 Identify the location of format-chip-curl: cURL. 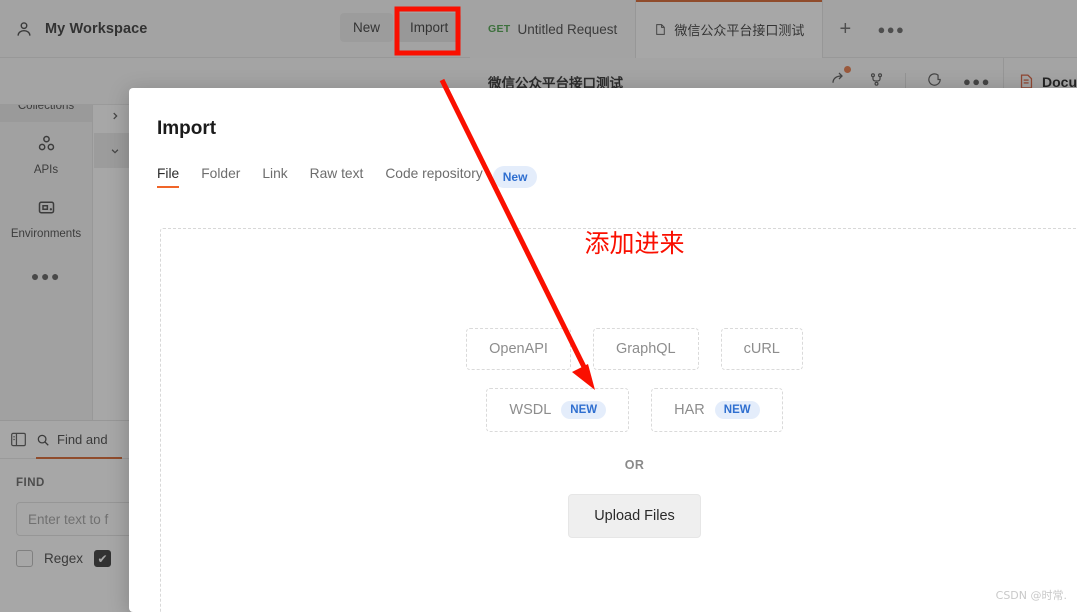
(761, 349).